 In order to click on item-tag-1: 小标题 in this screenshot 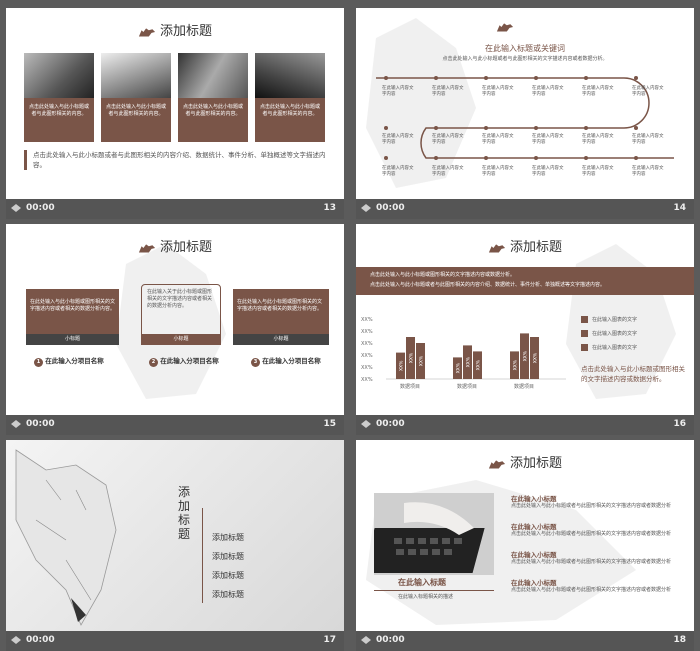, I will do `click(72, 339)`.